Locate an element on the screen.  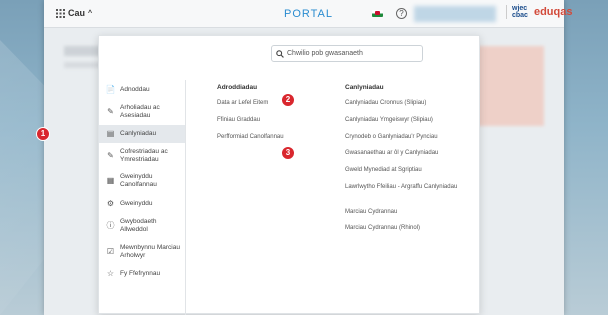
registration-icon: ✎ is located at coordinates (110, 155).